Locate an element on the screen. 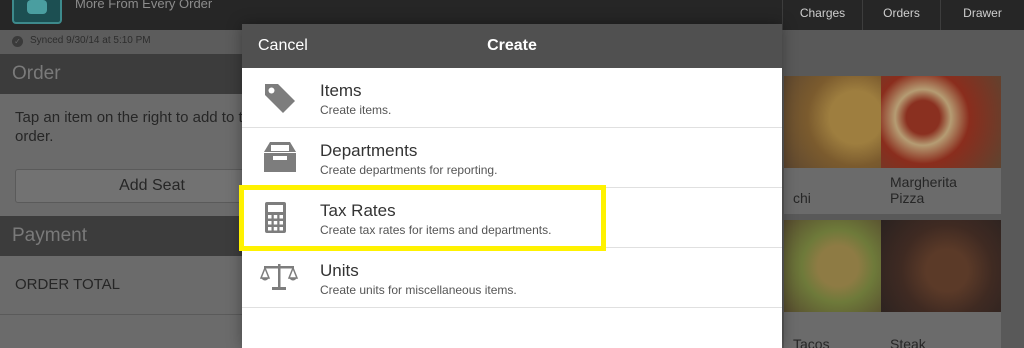  modal-title: Create is located at coordinates (512, 45).